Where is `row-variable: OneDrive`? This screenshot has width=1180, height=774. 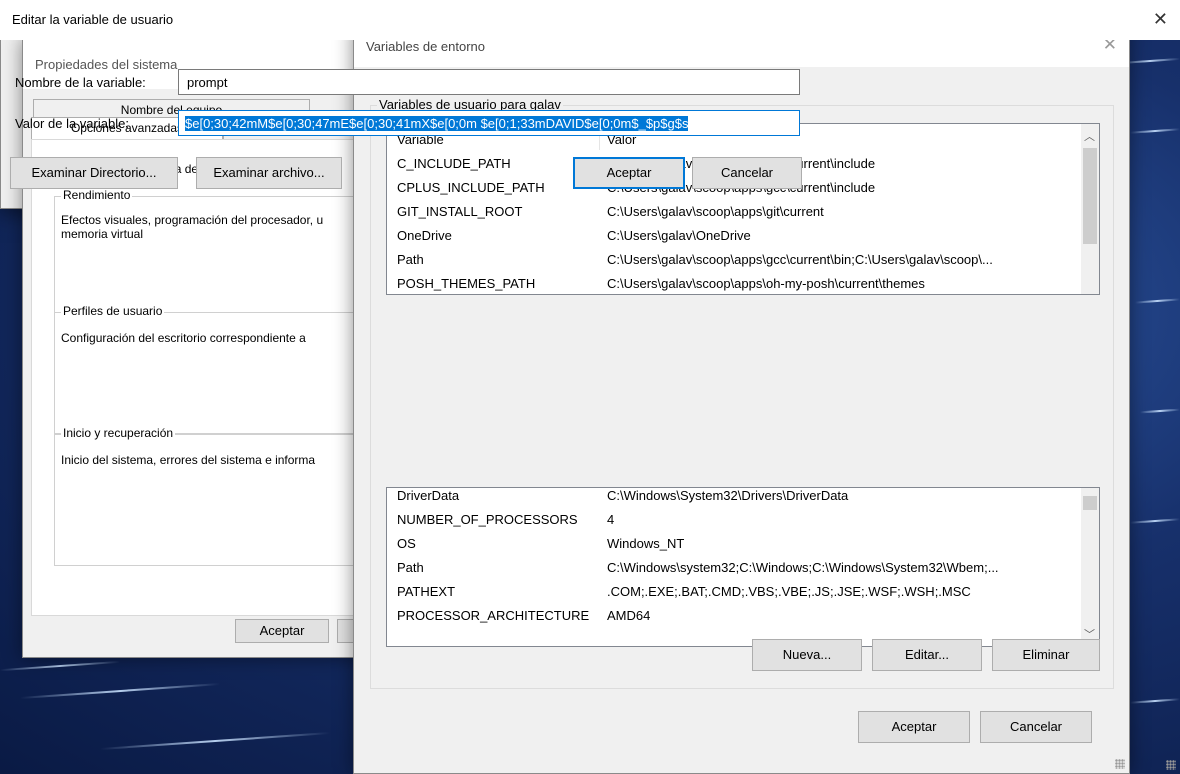 row-variable: OneDrive is located at coordinates (424, 235).